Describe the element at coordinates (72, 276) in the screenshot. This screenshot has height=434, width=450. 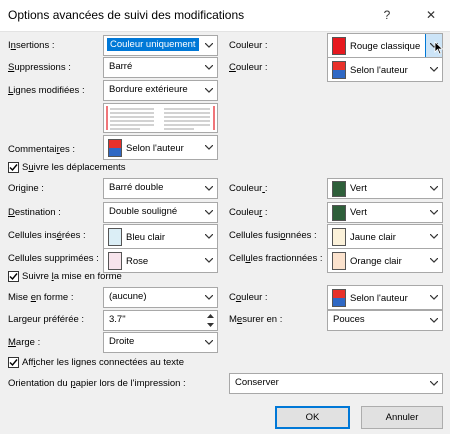
I see `suivre-mise-en-forme-label: Suivre la mise en forme` at that location.